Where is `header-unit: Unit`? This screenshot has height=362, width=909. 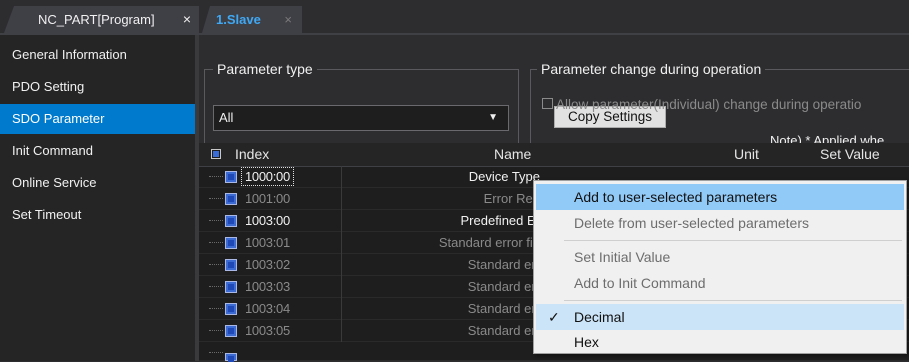 header-unit: Unit is located at coordinates (746, 154).